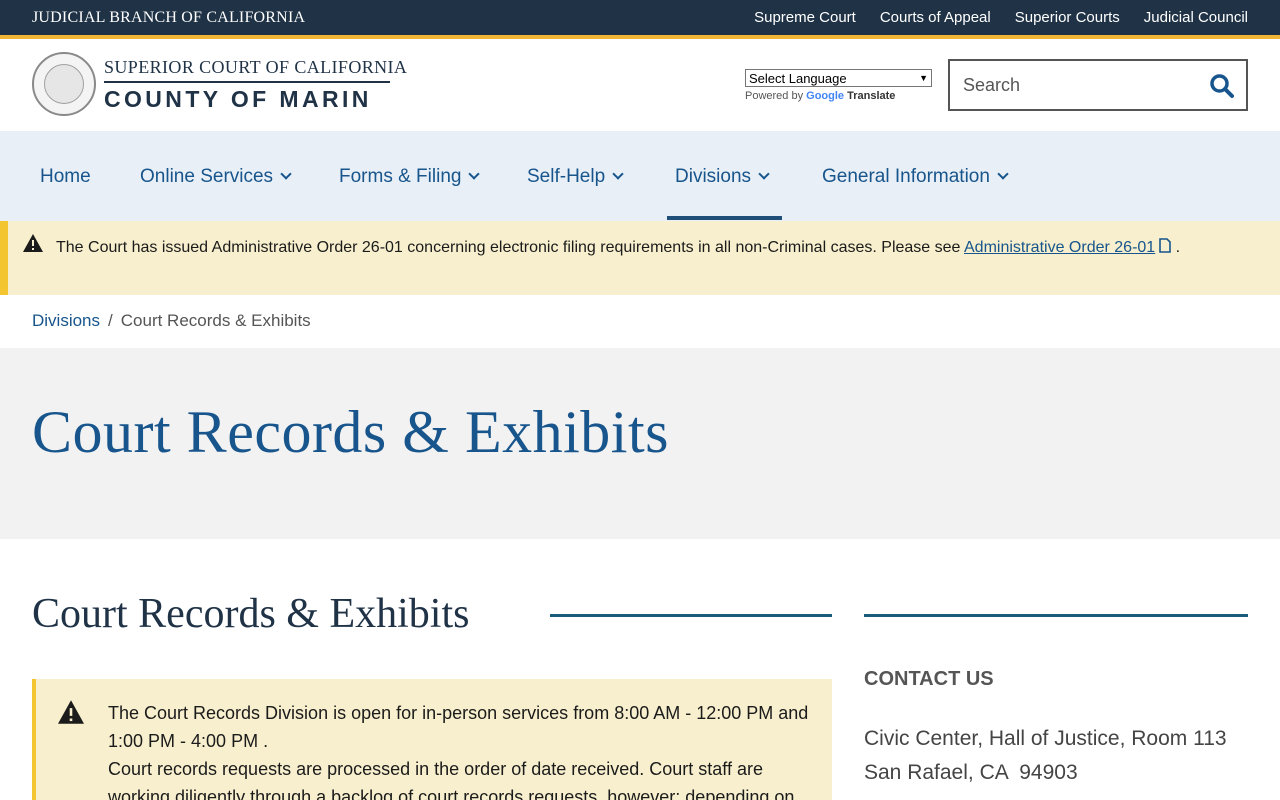  What do you see at coordinates (691, 615) in the screenshot?
I see `section-title-rule` at bounding box center [691, 615].